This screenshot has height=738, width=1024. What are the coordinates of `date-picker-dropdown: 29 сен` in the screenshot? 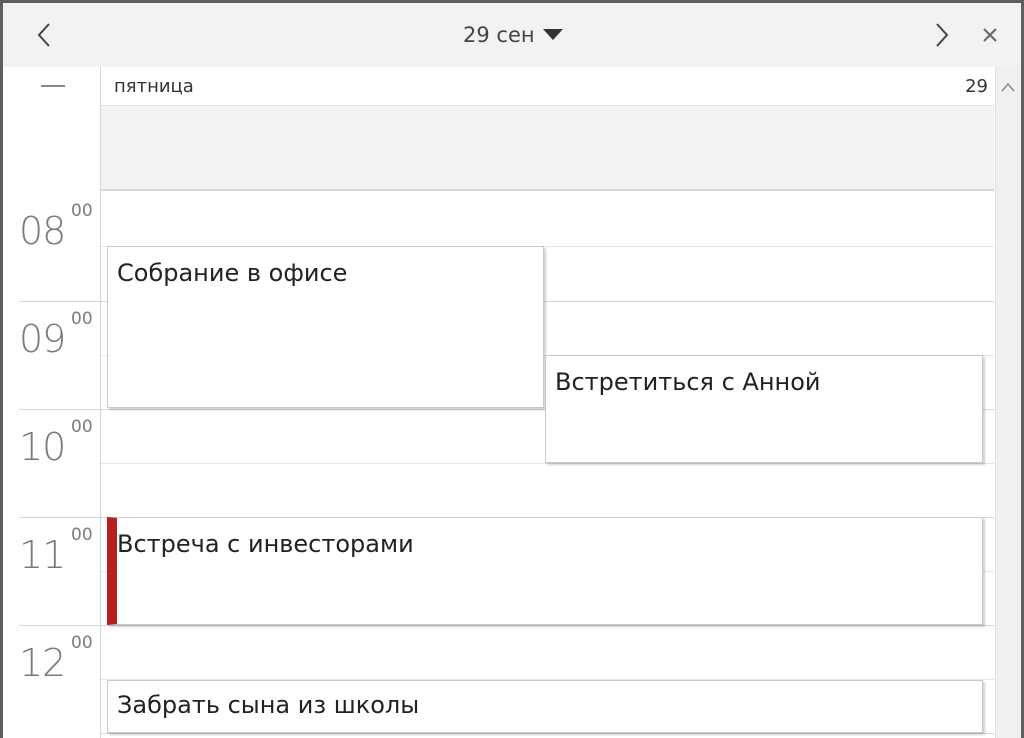 It's located at (513, 35).